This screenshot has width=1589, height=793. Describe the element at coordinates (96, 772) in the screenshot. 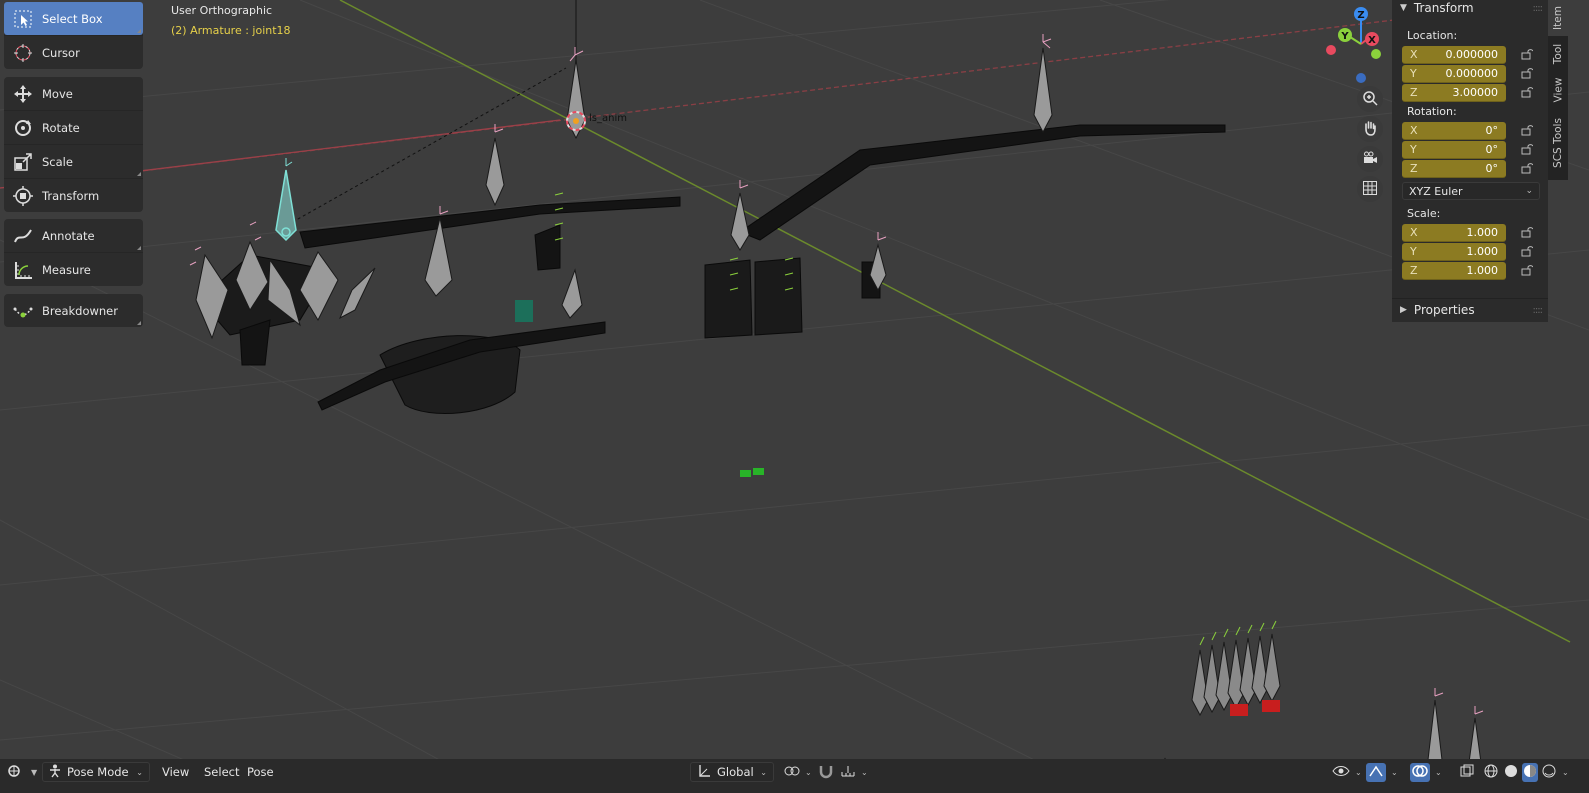

I see `mode-dropdown: Pose Mode ⌄` at that location.